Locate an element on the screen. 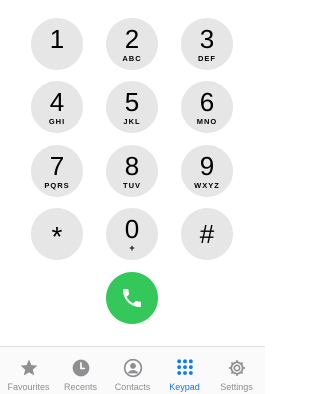 This screenshot has width=320, height=394. key-8: 8 TUV is located at coordinates (132, 171).